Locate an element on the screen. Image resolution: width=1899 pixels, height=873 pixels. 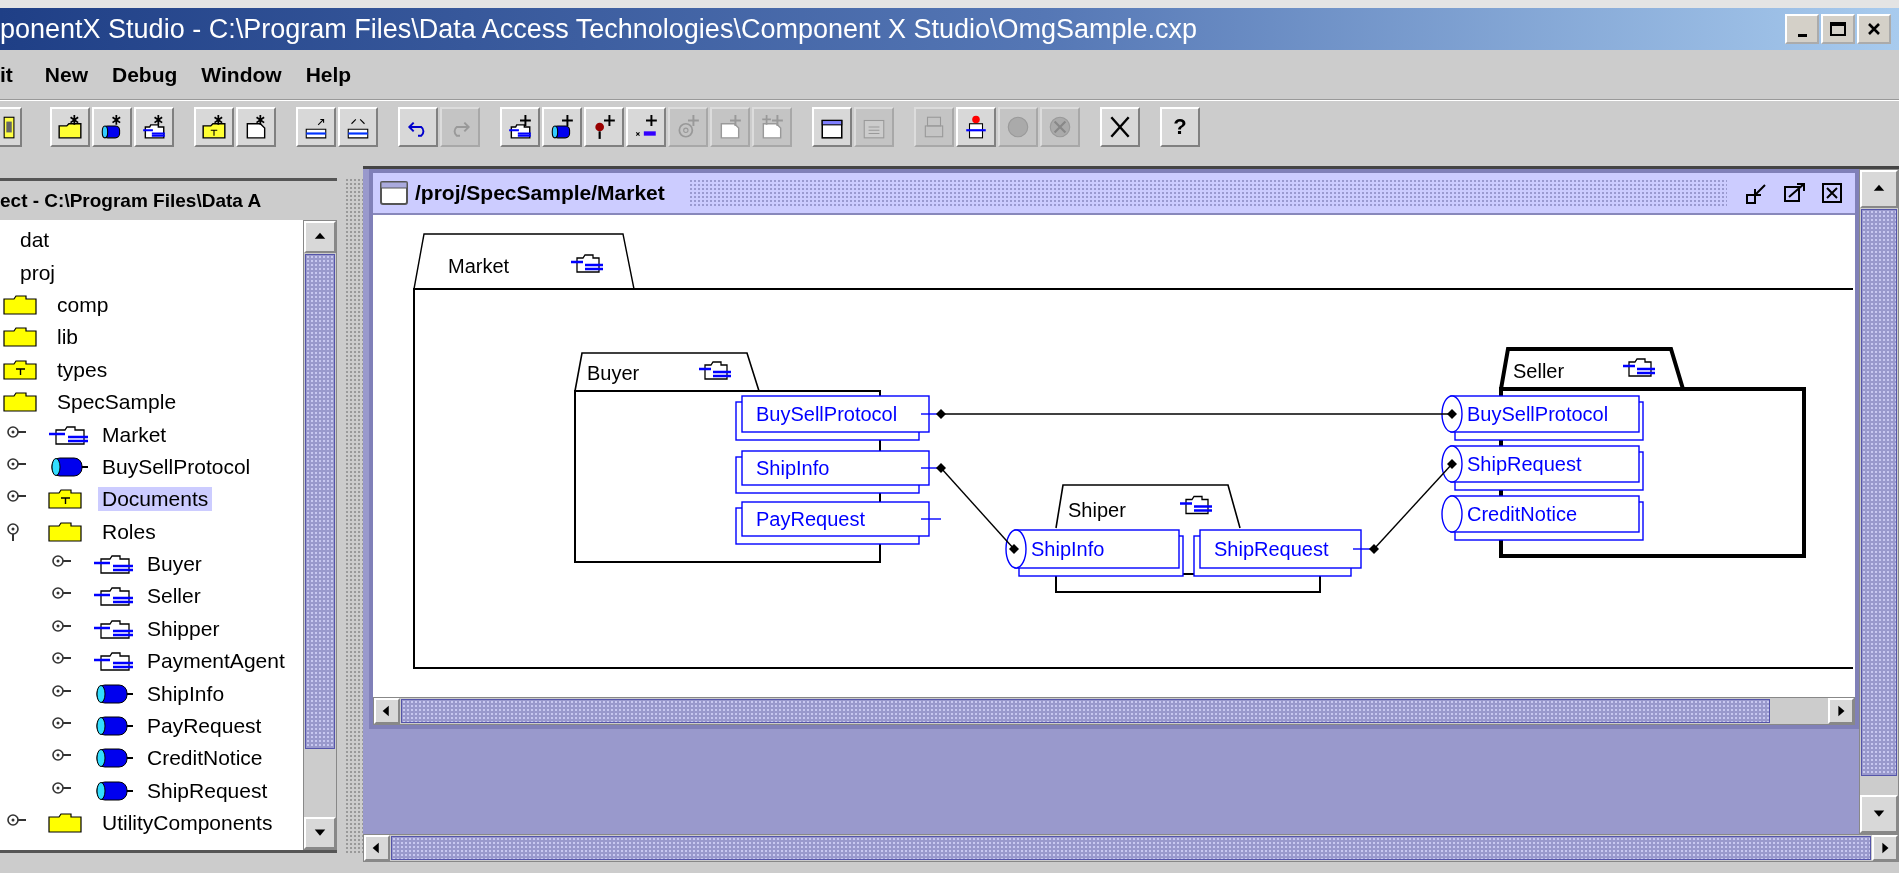
tree-item: proj is located at coordinates (38, 272).